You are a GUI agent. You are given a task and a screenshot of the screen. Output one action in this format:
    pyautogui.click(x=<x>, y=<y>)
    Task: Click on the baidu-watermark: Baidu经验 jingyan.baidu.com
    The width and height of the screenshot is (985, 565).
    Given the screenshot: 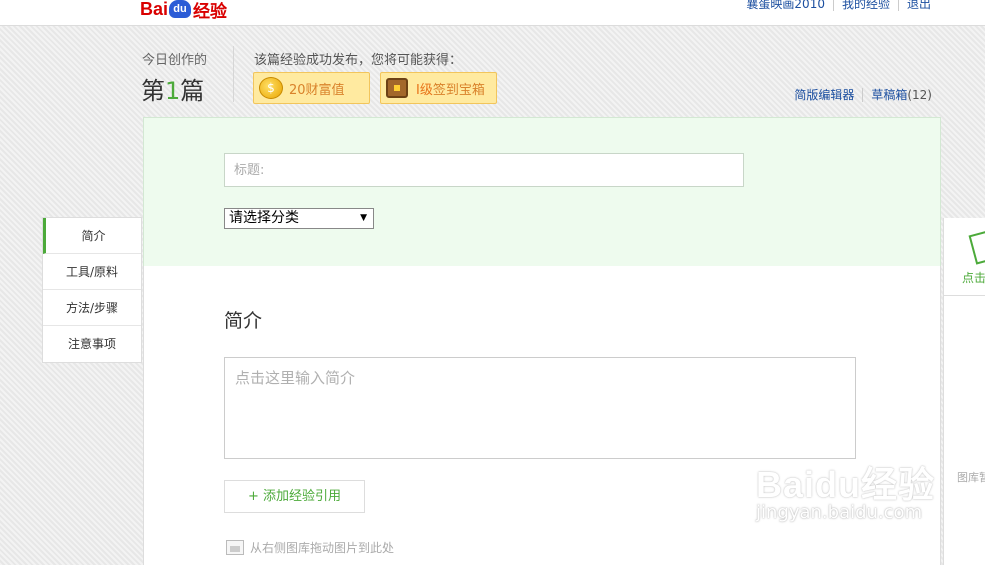 What is the action you would take?
    pyautogui.click(x=846, y=493)
    